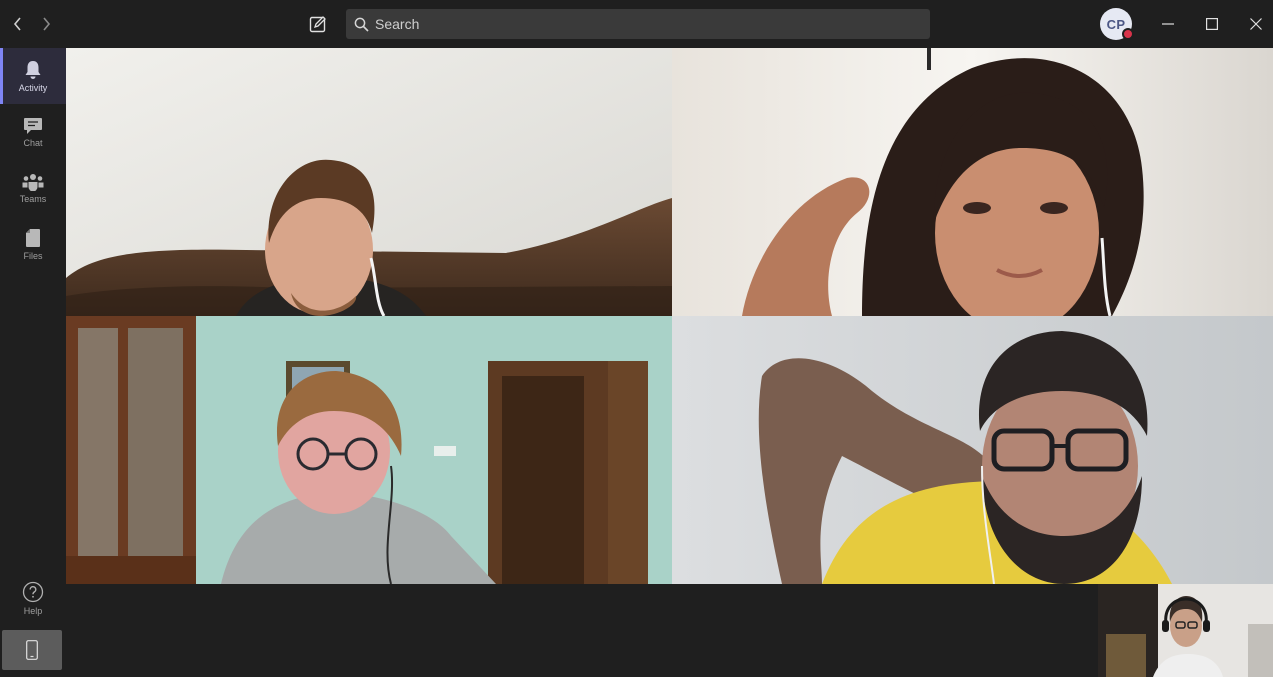 The image size is (1273, 677). Describe the element at coordinates (1128, 34) in the screenshot. I see `presence-busy-indicator` at that location.